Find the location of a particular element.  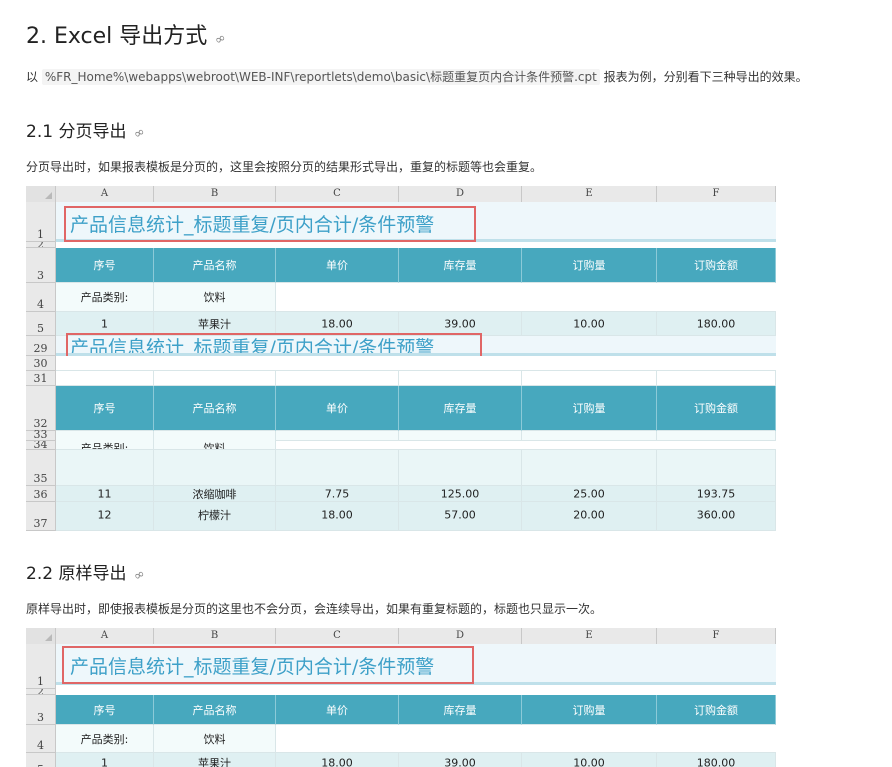

row-number: 29 is located at coordinates (41, 346).